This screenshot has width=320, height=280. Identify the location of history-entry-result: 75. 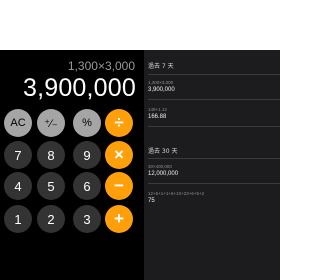
(151, 201).